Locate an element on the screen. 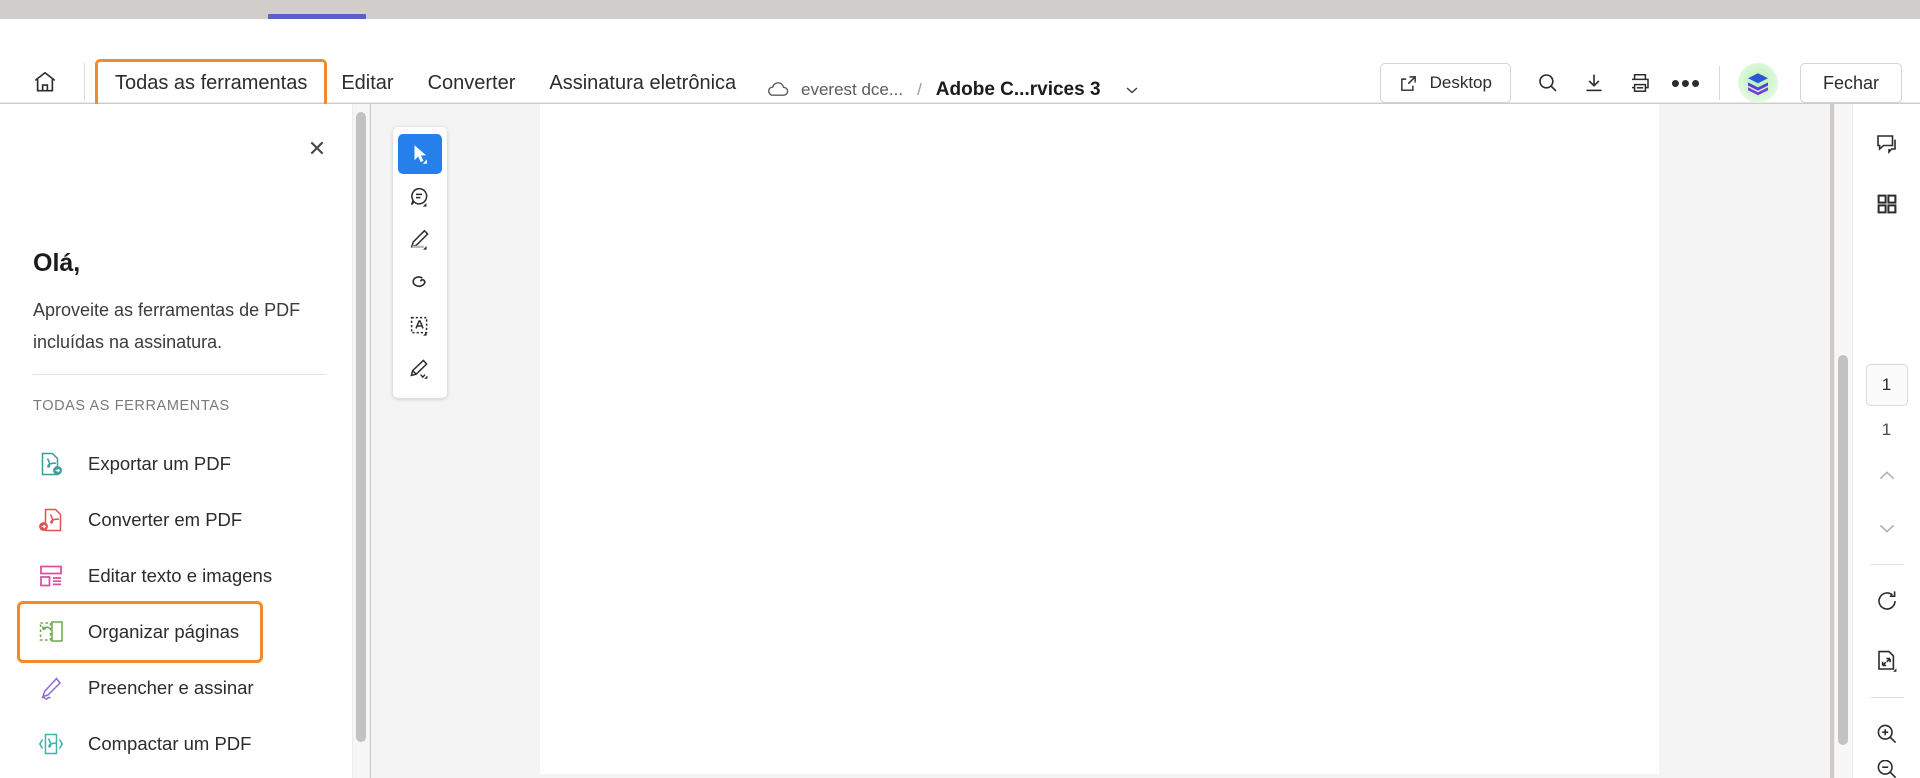 This screenshot has height=778, width=1920. tool-item-exportar-um-pdf: Exportar um PDF is located at coordinates (176, 464).